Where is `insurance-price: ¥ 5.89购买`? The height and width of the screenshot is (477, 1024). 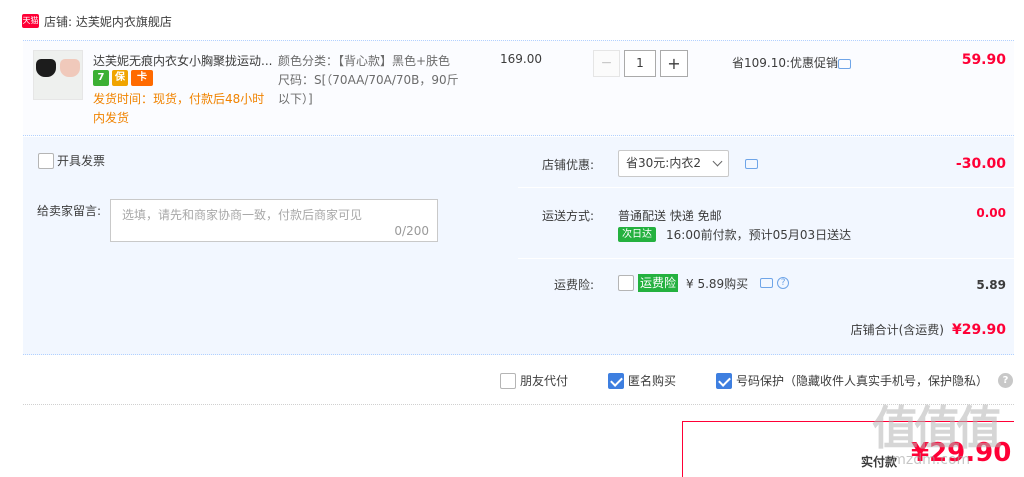 insurance-price: ¥ 5.89购买 is located at coordinates (717, 283).